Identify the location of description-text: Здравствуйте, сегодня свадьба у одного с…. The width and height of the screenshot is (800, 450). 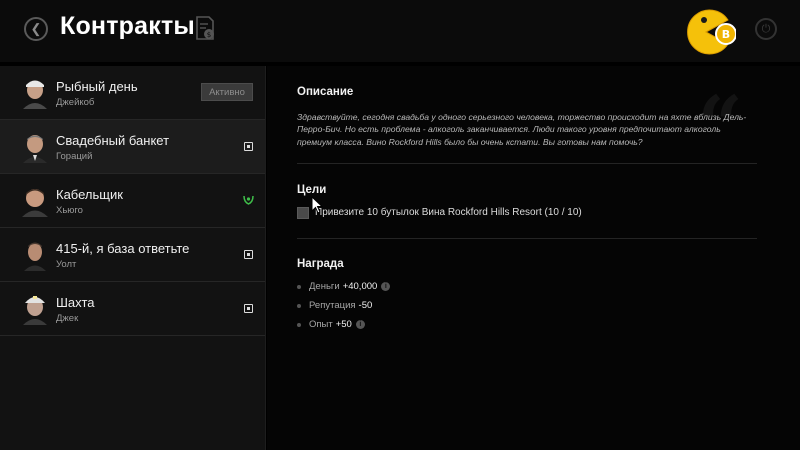
(522, 129).